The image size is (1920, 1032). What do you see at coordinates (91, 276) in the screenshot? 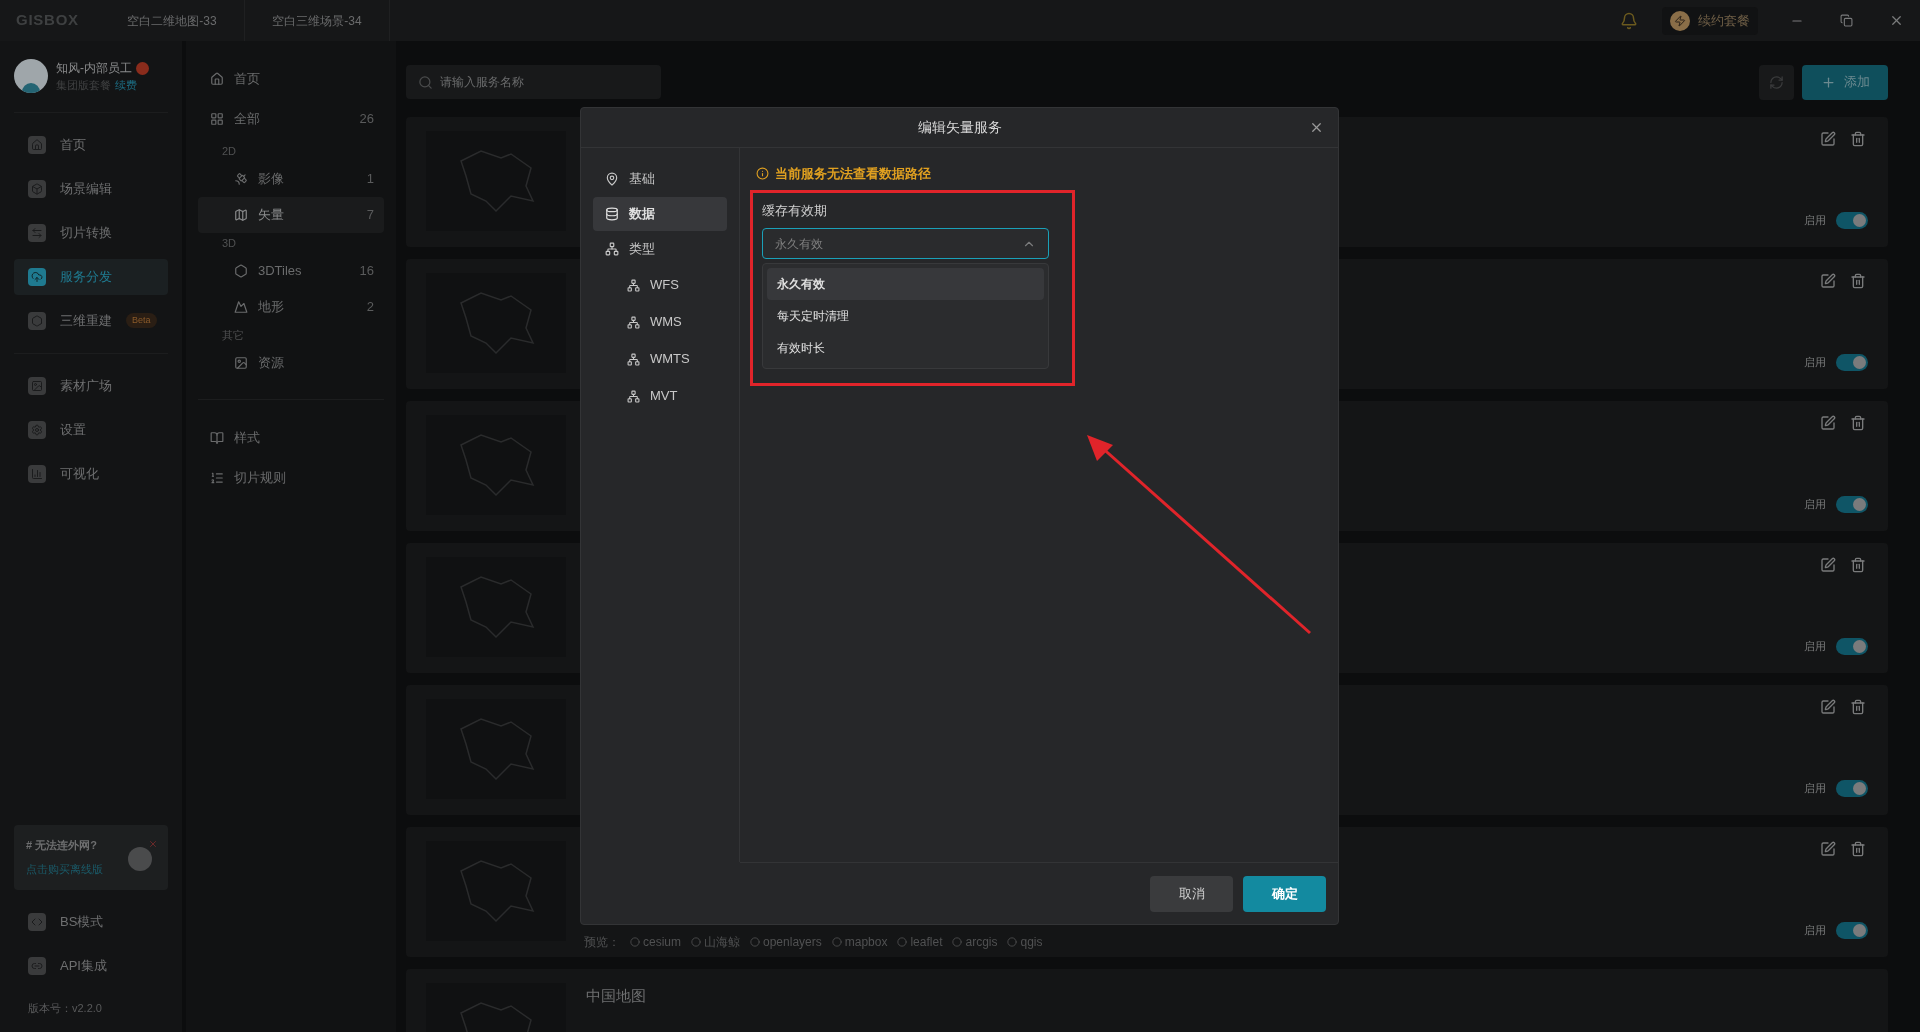
I see `nav-item: 服务分发` at bounding box center [91, 276].